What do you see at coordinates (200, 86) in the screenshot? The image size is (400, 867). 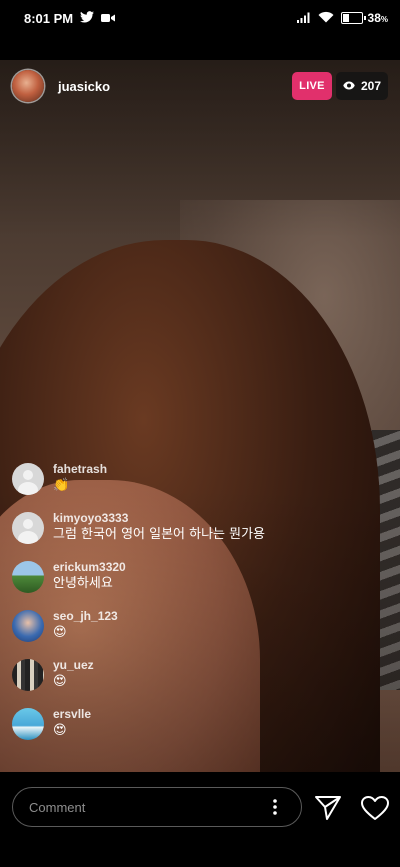 I see `live-header: juasicko LIVE 207` at bounding box center [200, 86].